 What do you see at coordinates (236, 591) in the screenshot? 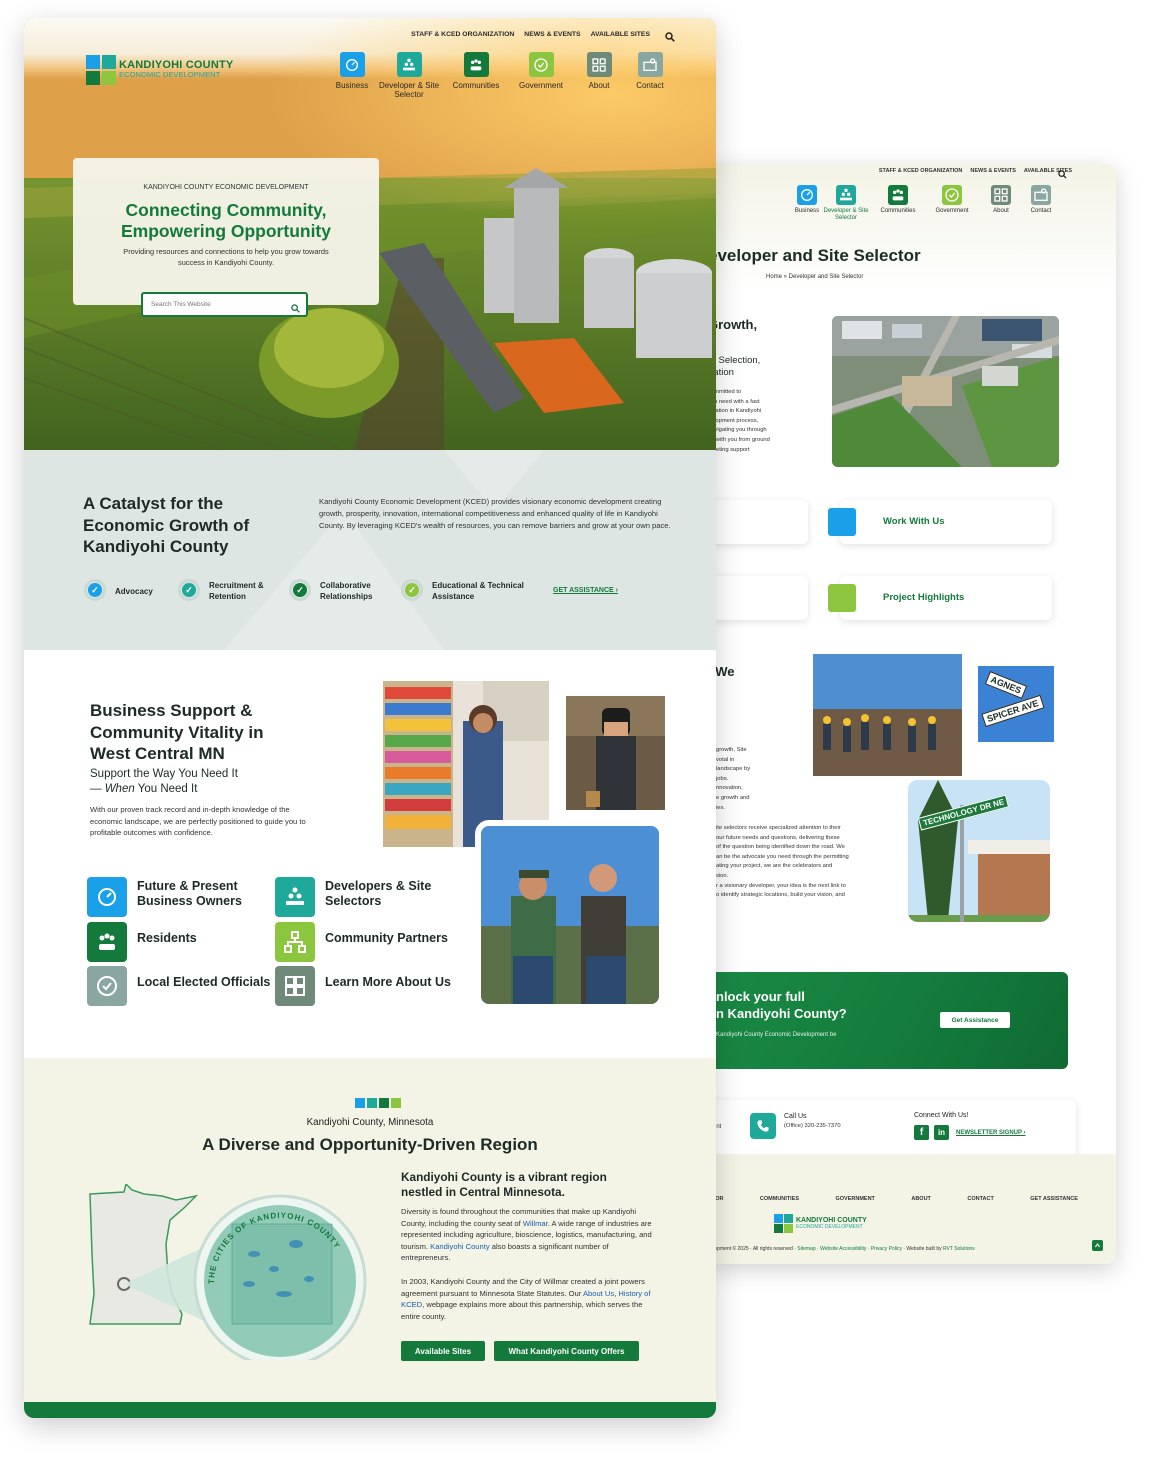
I see `catalyst-item-label: Recruitment & Retention` at bounding box center [236, 591].